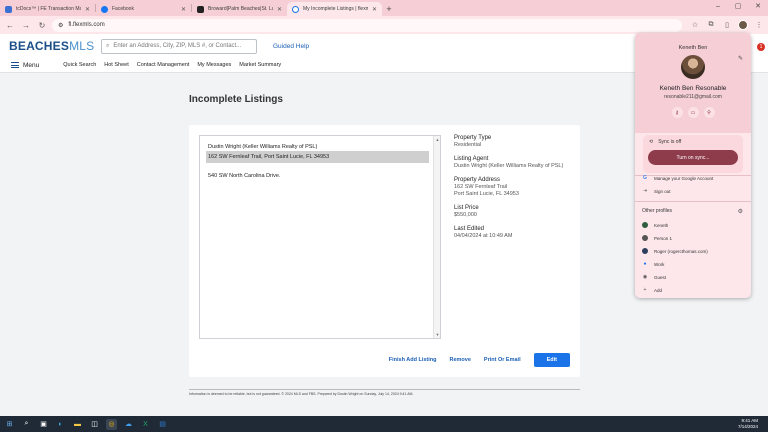 The width and height of the screenshot is (768, 432). What do you see at coordinates (123, 9) in the screenshot?
I see `tab-title: Facebook` at bounding box center [123, 9].